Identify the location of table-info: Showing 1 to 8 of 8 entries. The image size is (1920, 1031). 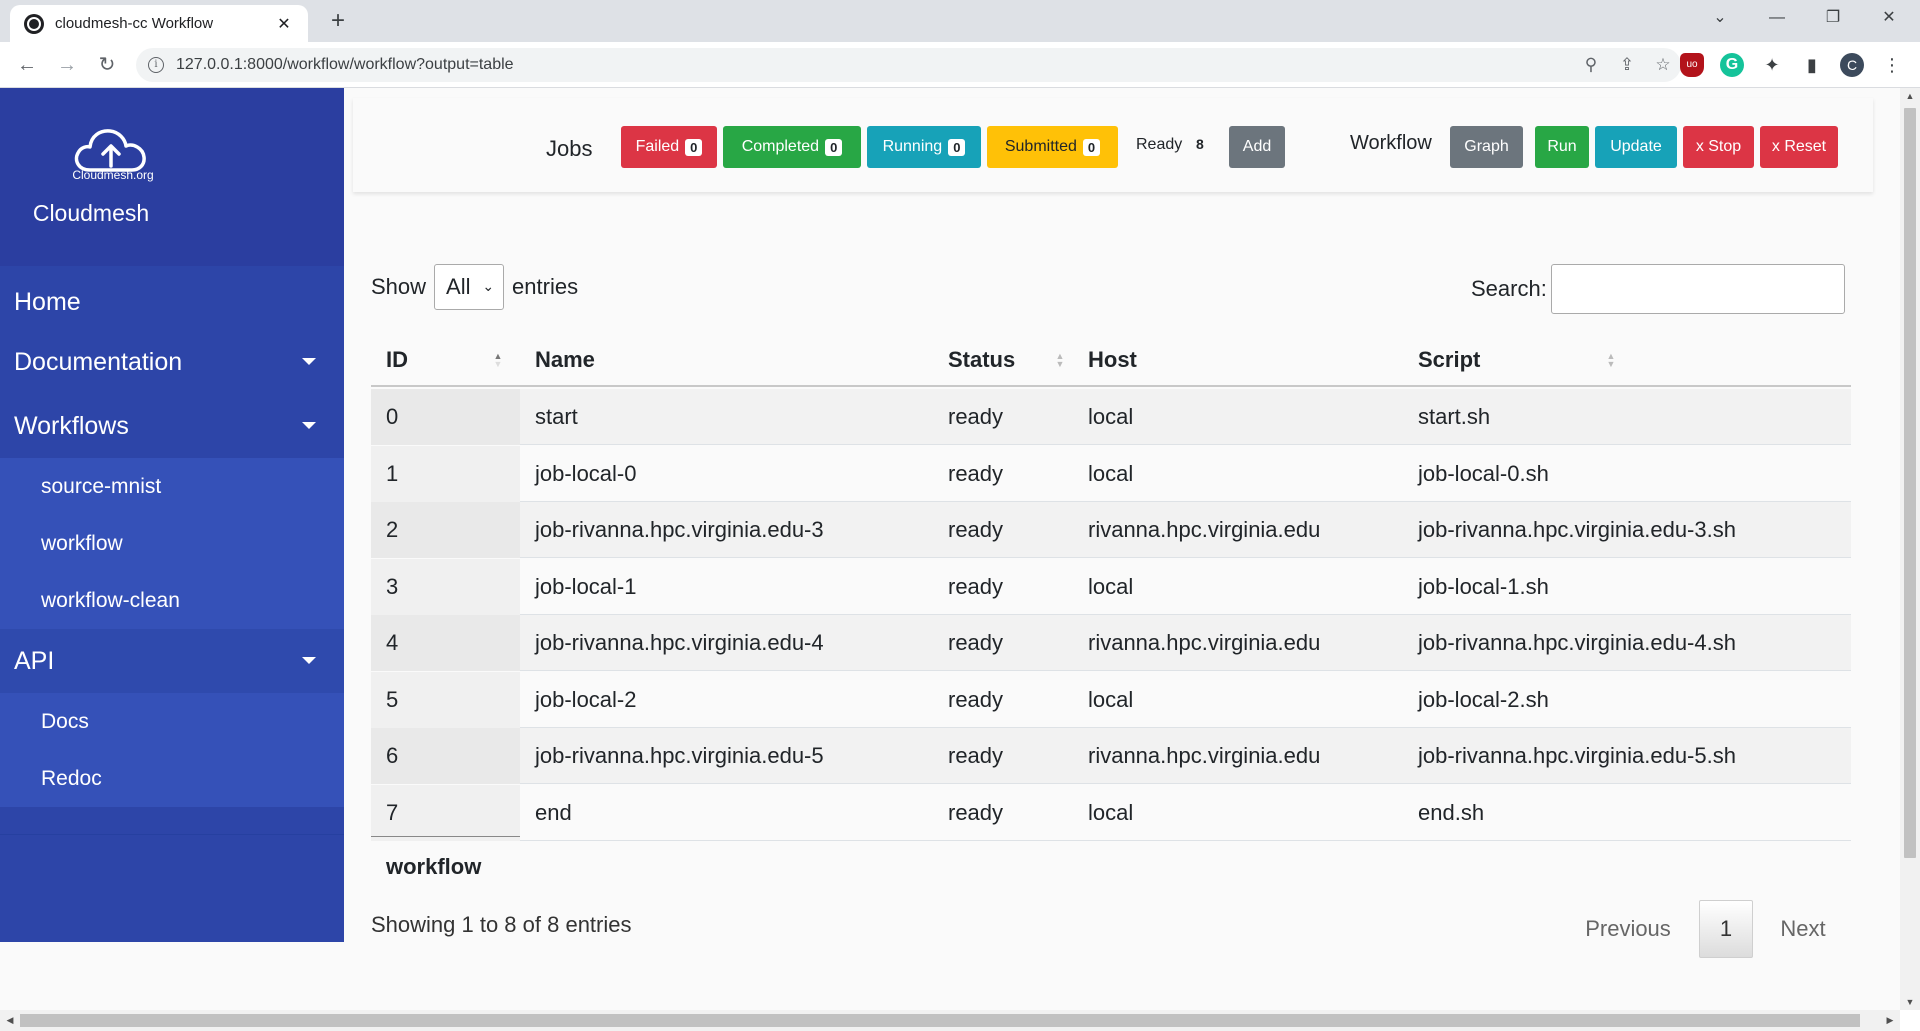
(501, 924).